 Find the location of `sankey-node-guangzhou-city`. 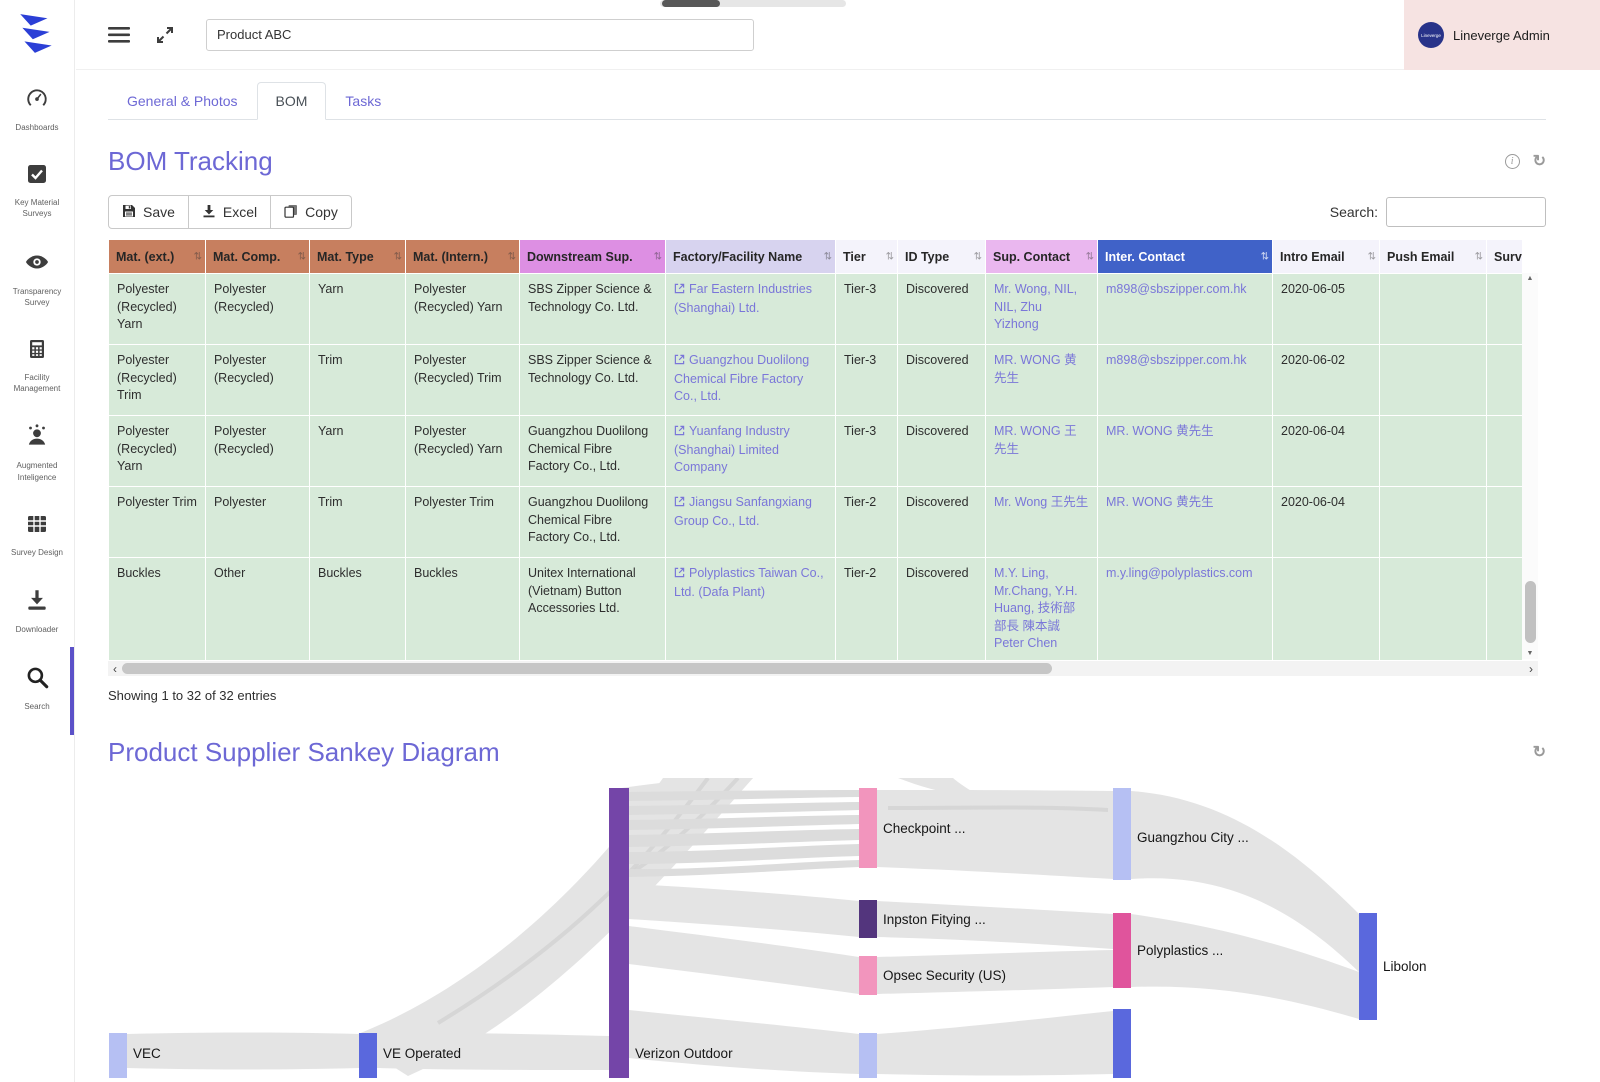

sankey-node-guangzhou-city is located at coordinates (1122, 834).